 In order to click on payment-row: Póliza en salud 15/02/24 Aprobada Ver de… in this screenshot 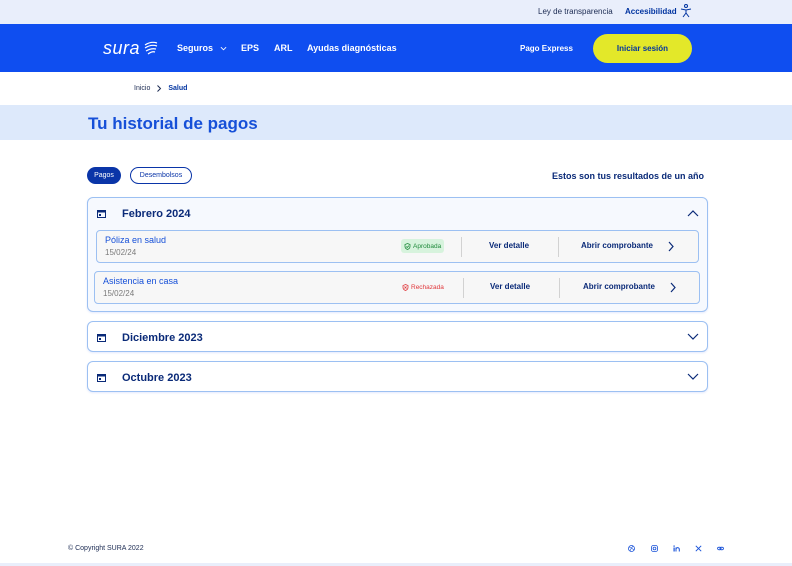, I will do `click(397, 246)`.